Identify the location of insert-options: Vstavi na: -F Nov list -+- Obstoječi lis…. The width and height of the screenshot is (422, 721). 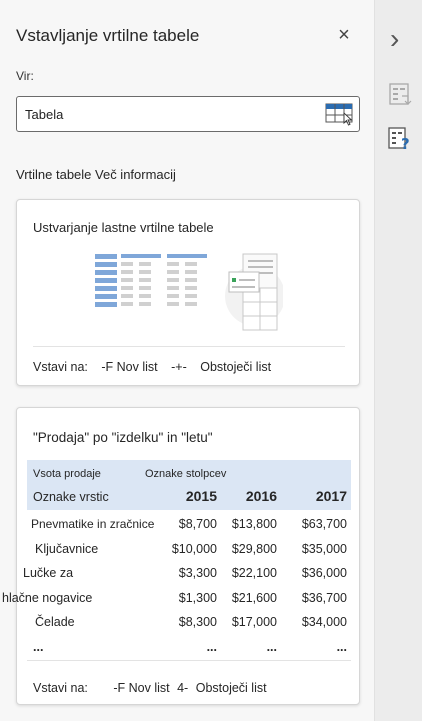
(157, 367).